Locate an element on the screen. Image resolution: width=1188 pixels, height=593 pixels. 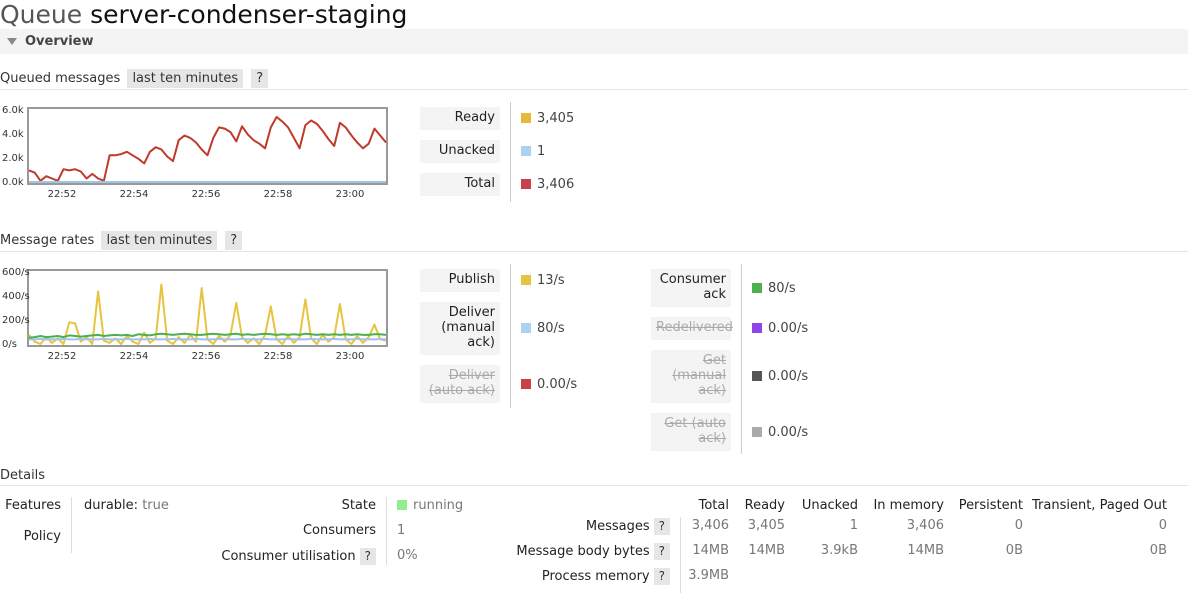
queued-legend-divider is located at coordinates (510, 152).